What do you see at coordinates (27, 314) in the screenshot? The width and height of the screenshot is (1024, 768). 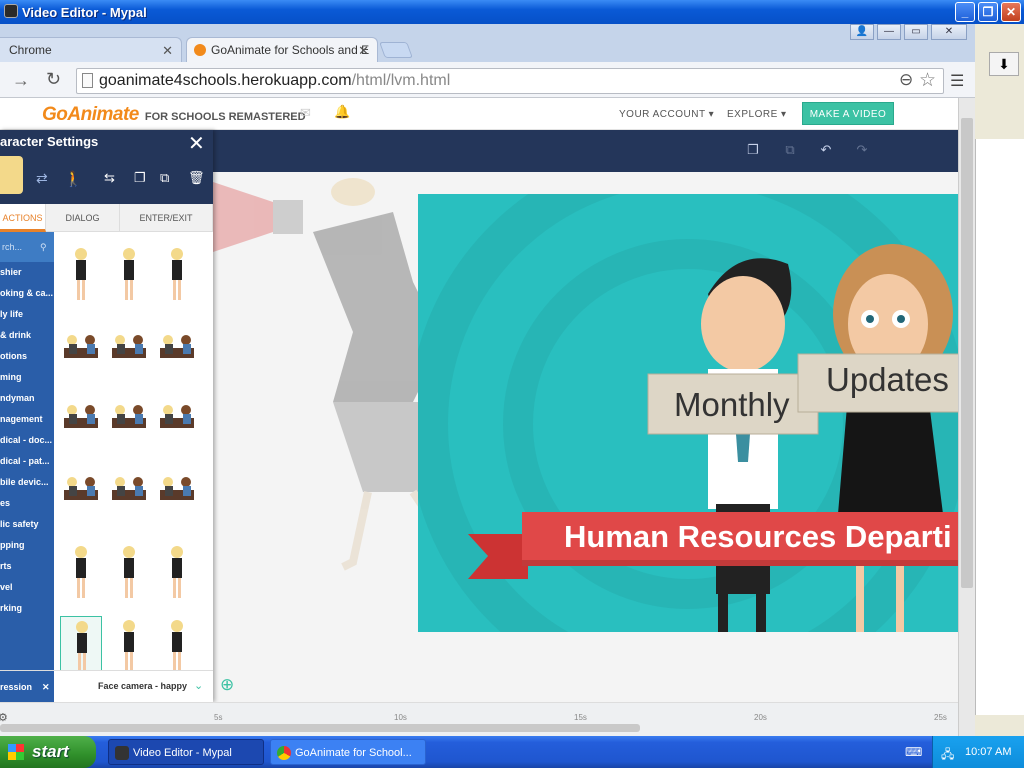 I see `category-item: ly life` at bounding box center [27, 314].